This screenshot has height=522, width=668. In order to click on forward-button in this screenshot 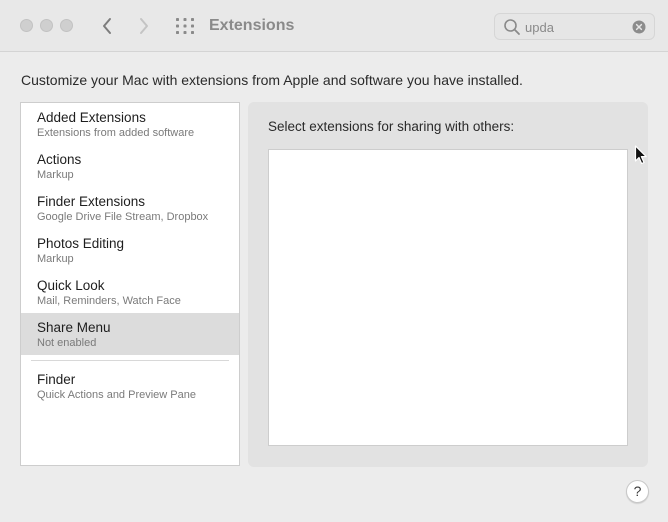, I will do `click(144, 26)`.